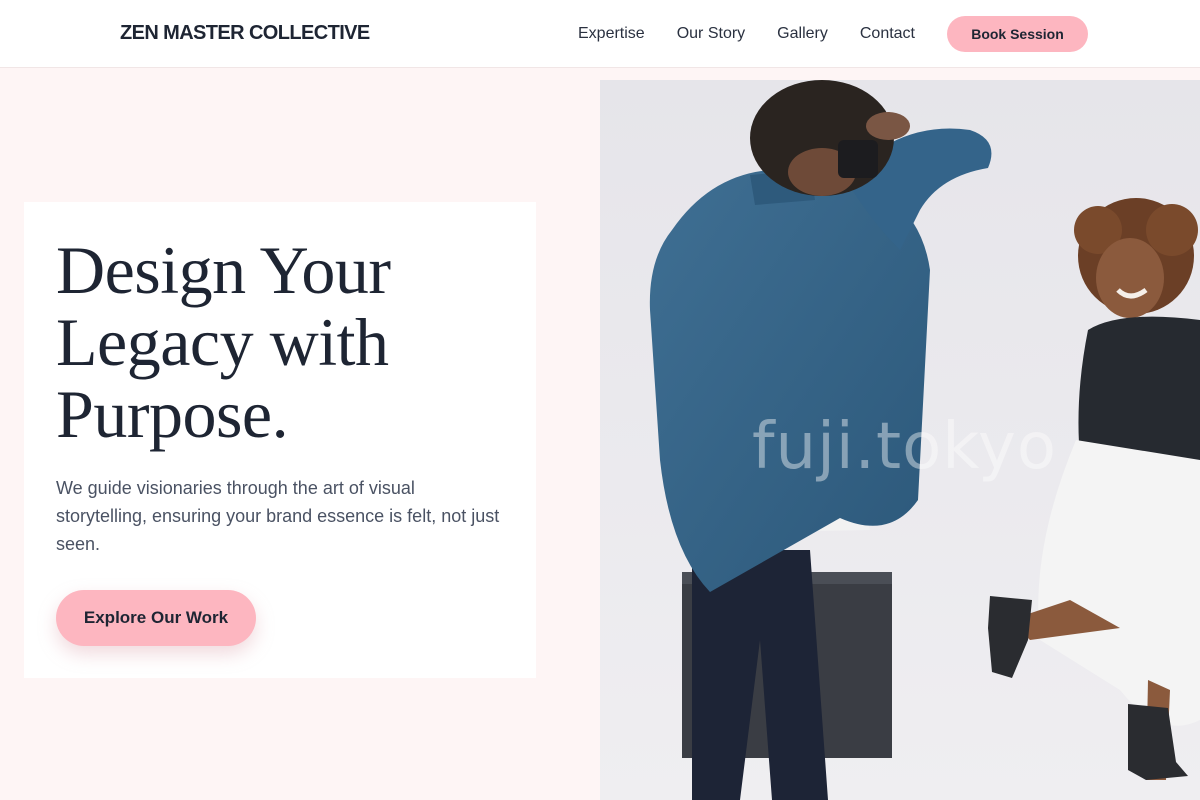 The image size is (1200, 800). Describe the element at coordinates (245, 33) in the screenshot. I see `brand-logo: ZEN MASTER COLLECTIVE` at that location.